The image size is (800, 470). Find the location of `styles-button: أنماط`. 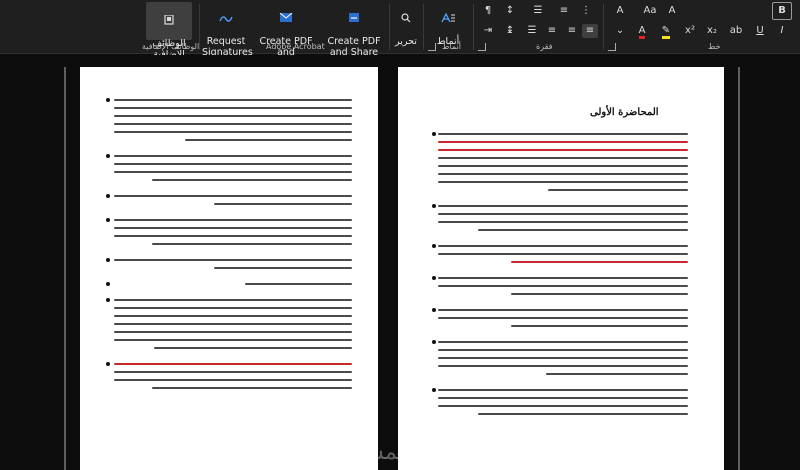

styles-button: أنماط is located at coordinates (448, 24).